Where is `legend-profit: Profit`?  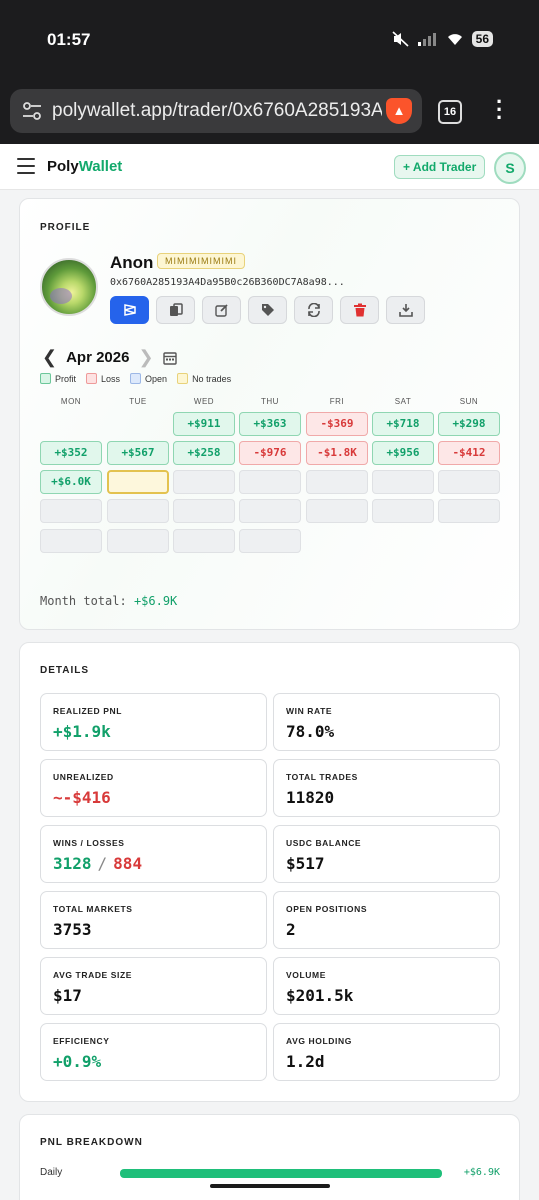
legend-profit: Profit is located at coordinates (58, 378).